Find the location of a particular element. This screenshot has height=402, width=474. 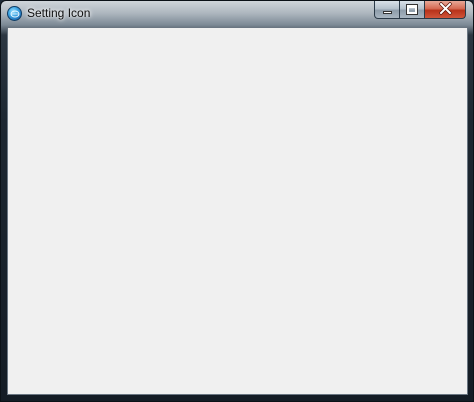

close-icon is located at coordinates (445, 8).